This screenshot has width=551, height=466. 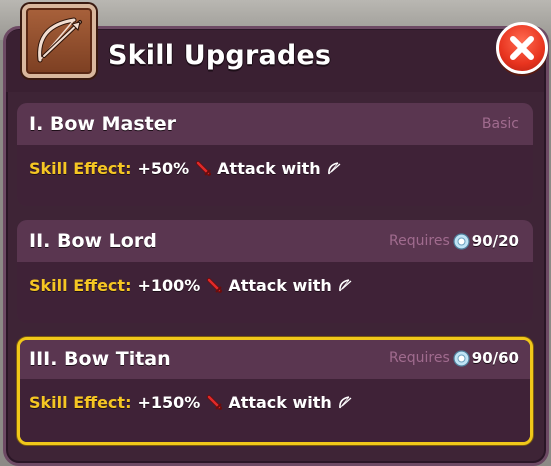 I want to click on skill-name: I. Bow Master, so click(x=102, y=124).